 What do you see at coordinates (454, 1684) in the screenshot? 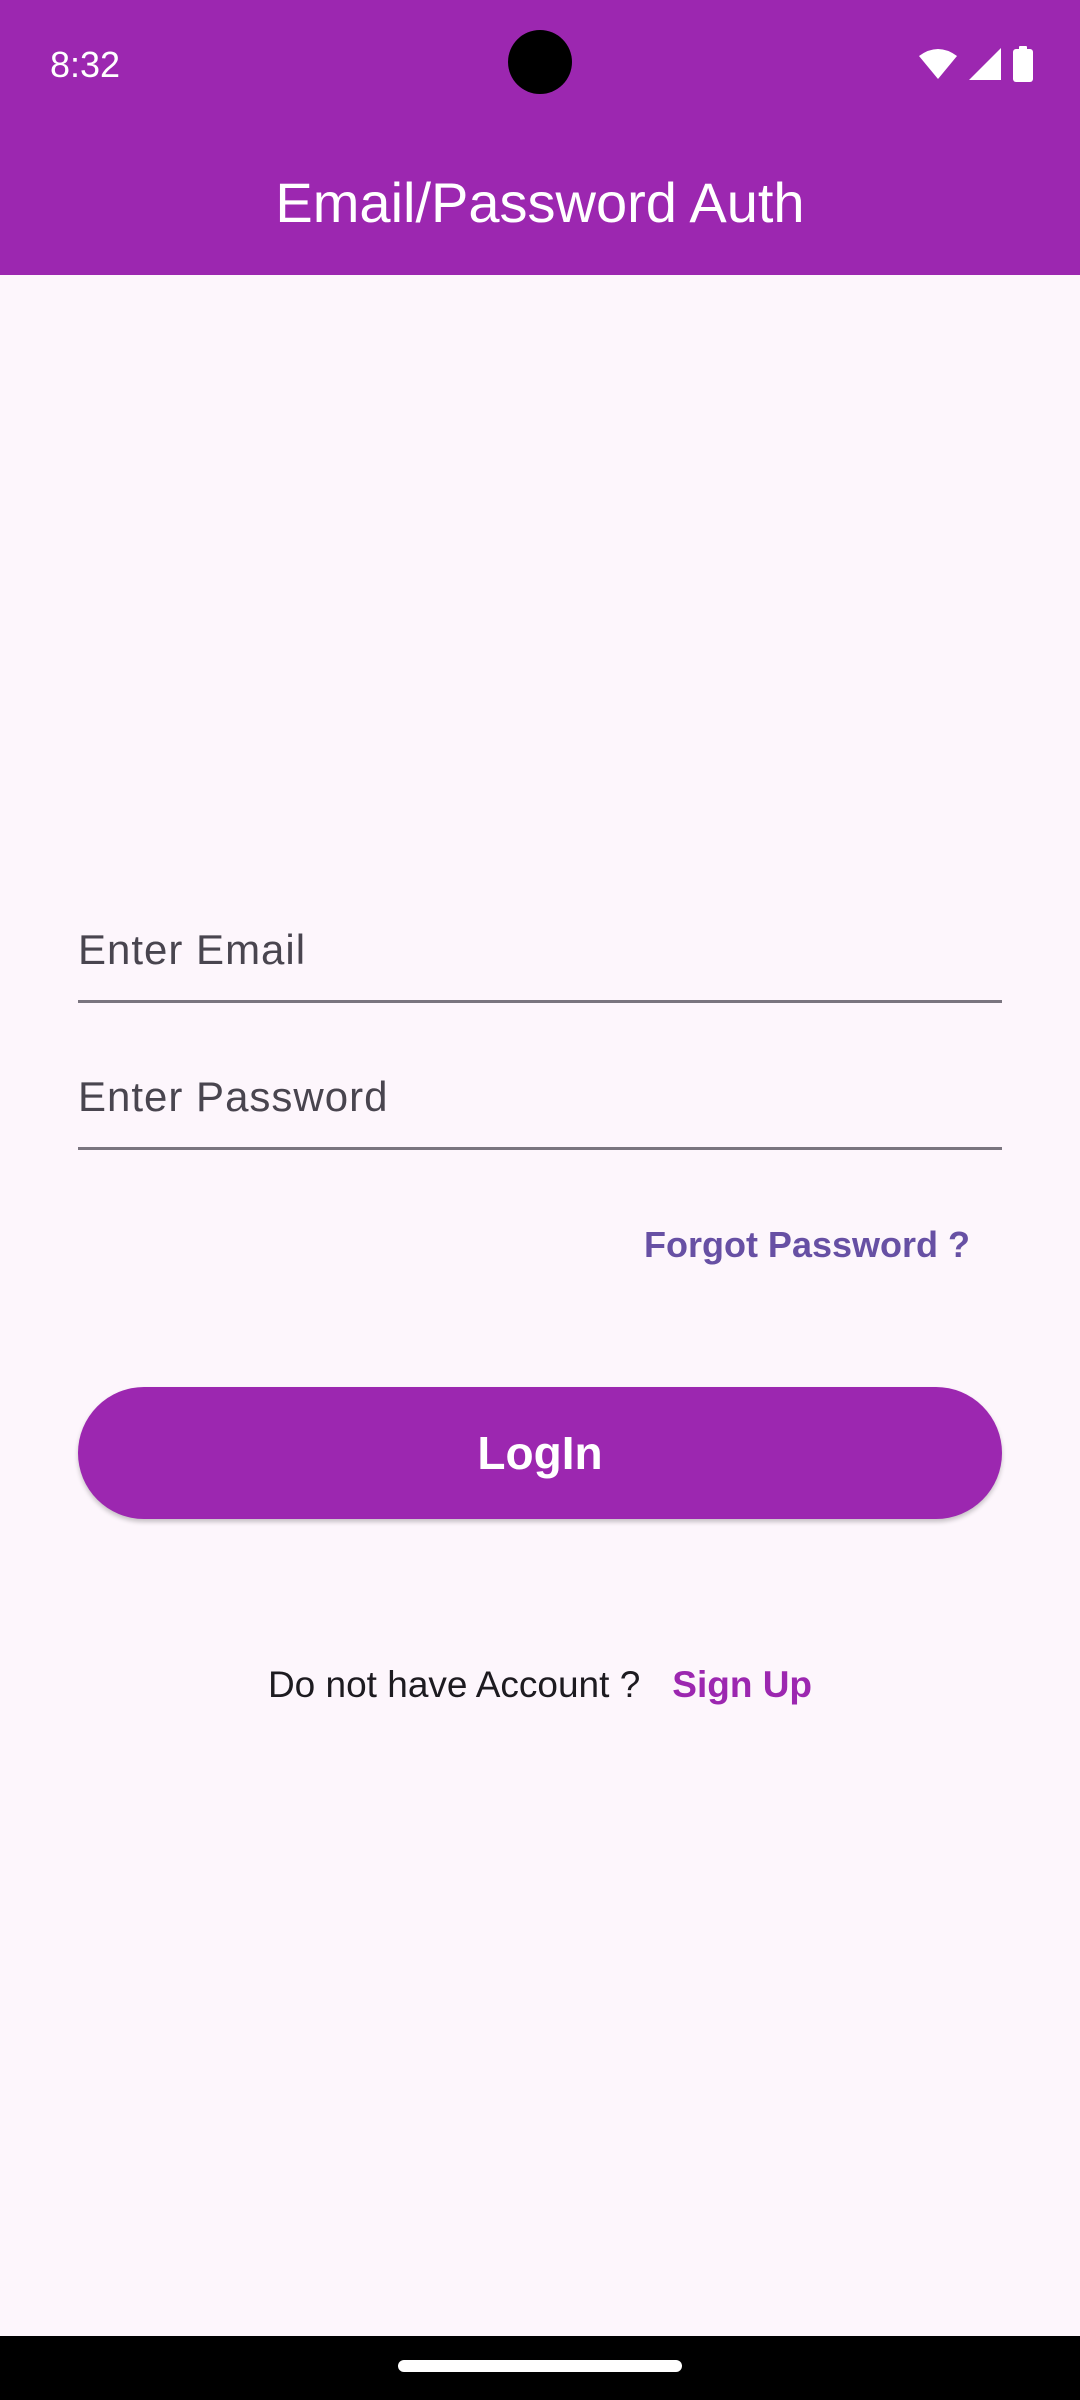
I see `signup-prompt: Do not have Account ?` at bounding box center [454, 1684].